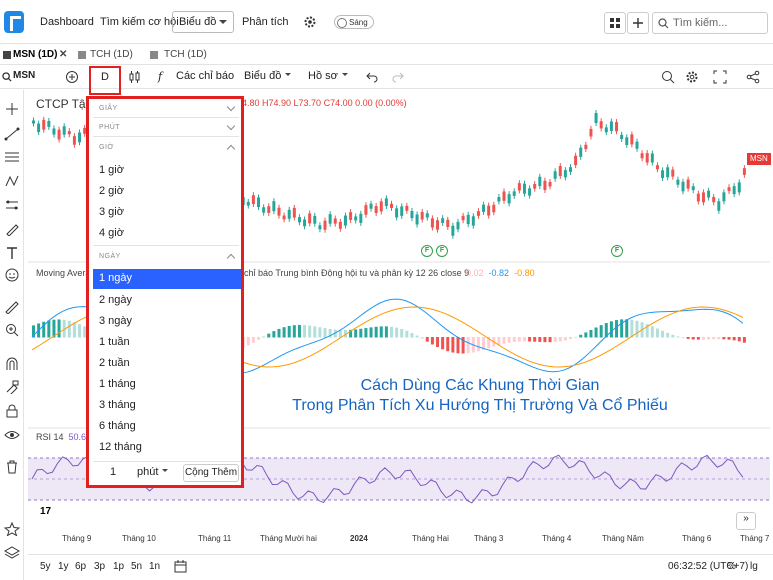  What do you see at coordinates (615, 23) in the screenshot?
I see `layout-grid-button` at bounding box center [615, 23].